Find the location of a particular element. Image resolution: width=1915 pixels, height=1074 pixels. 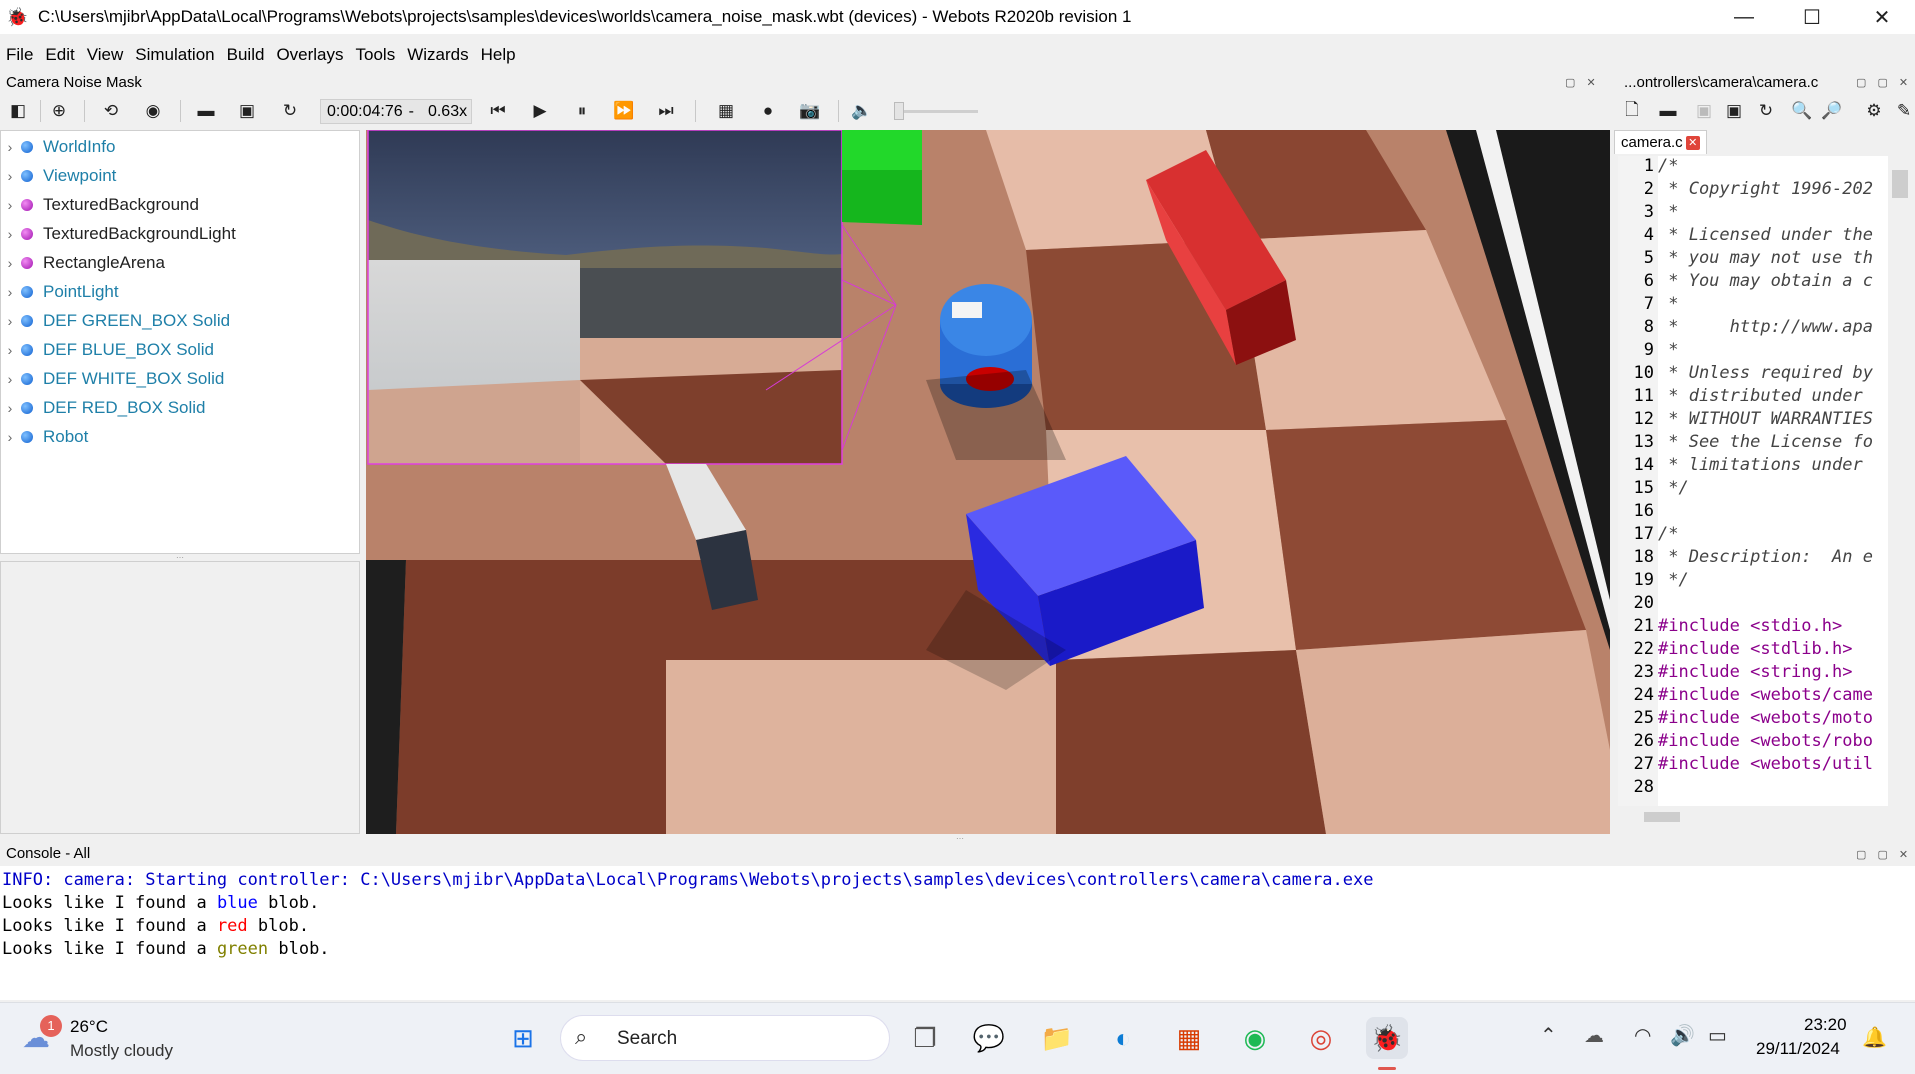

clock-time: 23:20 is located at coordinates (1825, 1025).